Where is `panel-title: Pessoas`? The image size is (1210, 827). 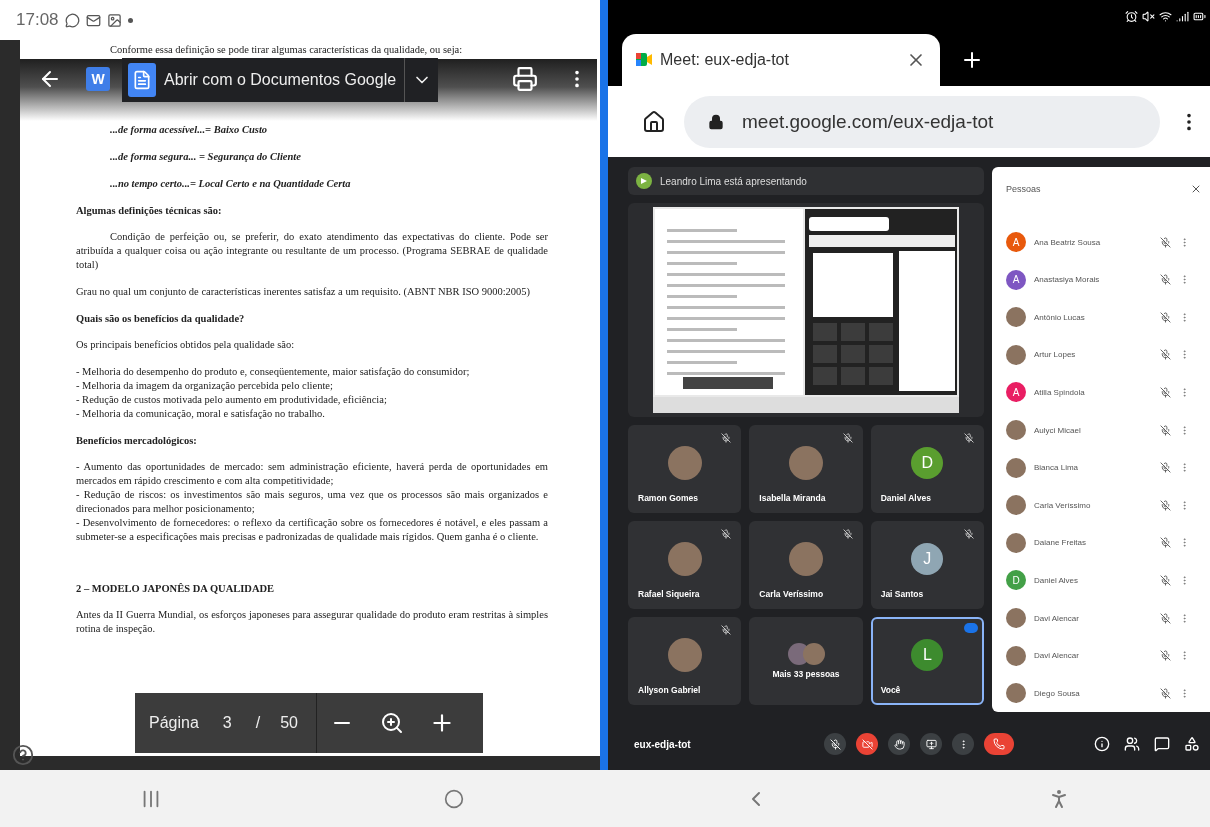 panel-title: Pessoas is located at coordinates (1023, 189).